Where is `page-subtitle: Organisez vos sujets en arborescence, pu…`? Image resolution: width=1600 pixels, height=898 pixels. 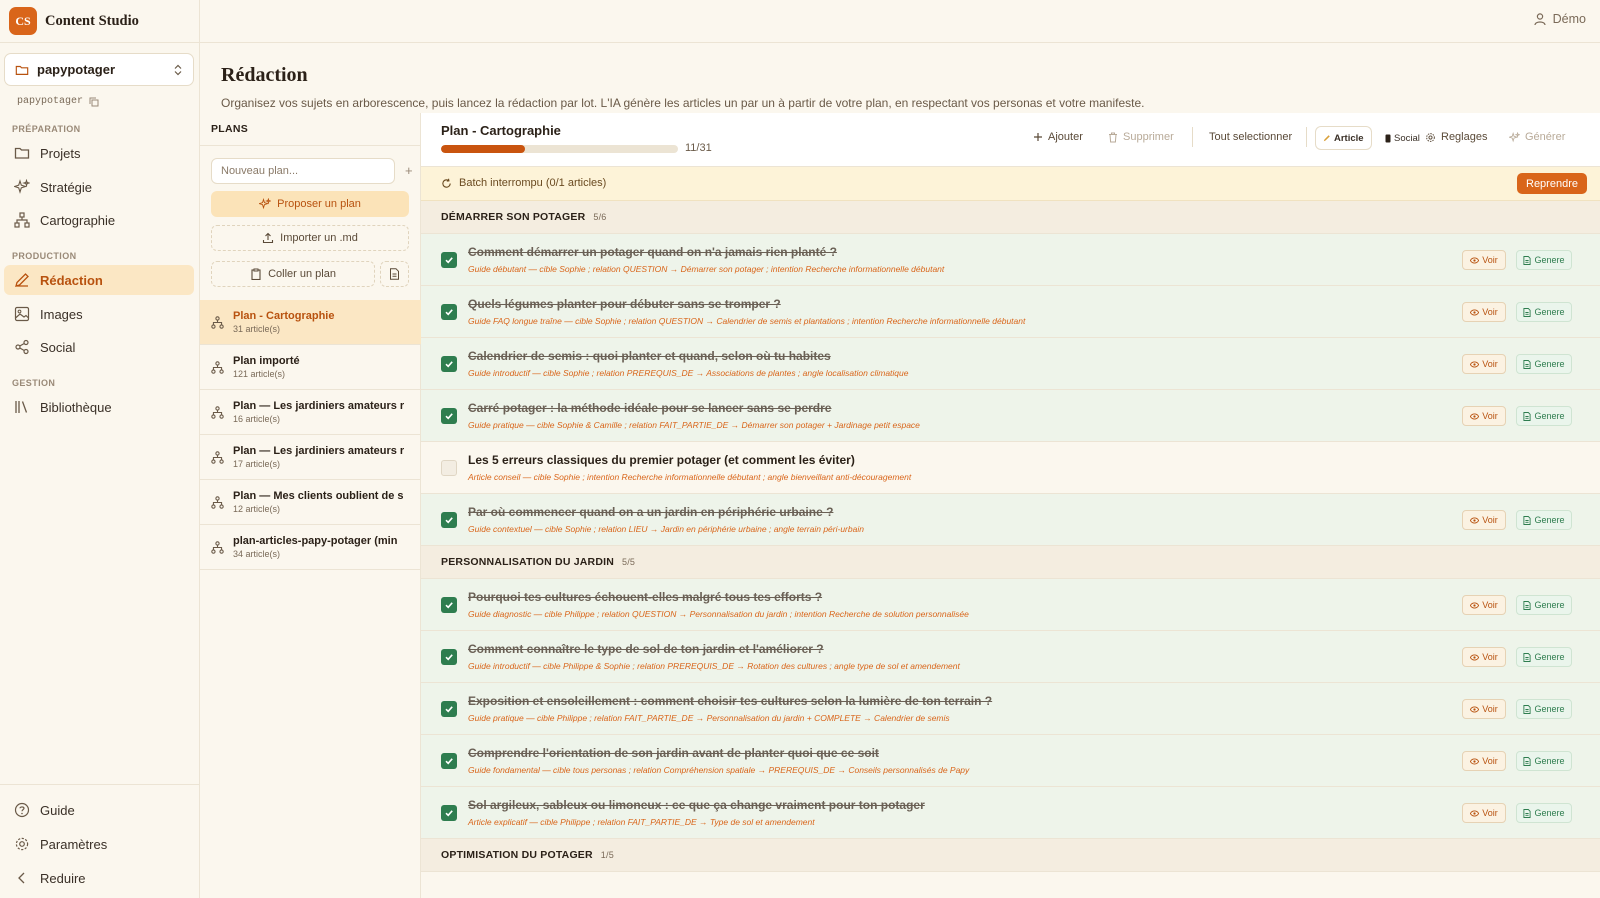
page-subtitle: Organisez vos sujets en arborescence, pu… is located at coordinates (683, 103).